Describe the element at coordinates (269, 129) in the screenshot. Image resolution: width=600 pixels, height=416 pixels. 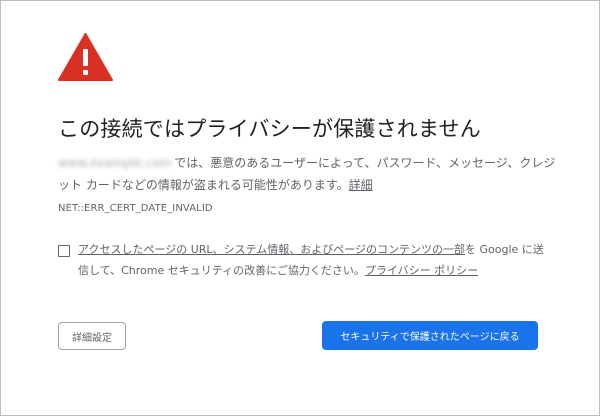
I see `page-title: この接続ではプライバシーが保護されません` at that location.